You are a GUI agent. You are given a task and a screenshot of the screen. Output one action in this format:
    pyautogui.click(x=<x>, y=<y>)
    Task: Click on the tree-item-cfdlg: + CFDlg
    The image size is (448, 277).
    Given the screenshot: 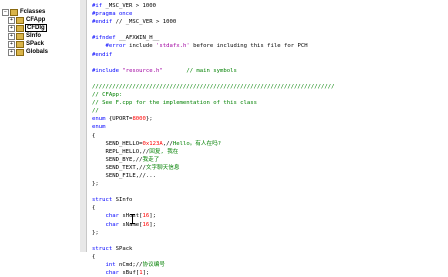 What is the action you would take?
    pyautogui.click(x=25, y=28)
    